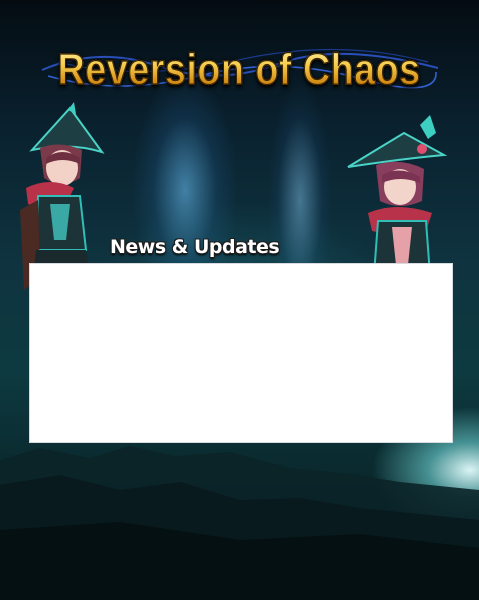 The image size is (479, 600). Describe the element at coordinates (195, 247) in the screenshot. I see `news-heading: News & Updates` at that location.